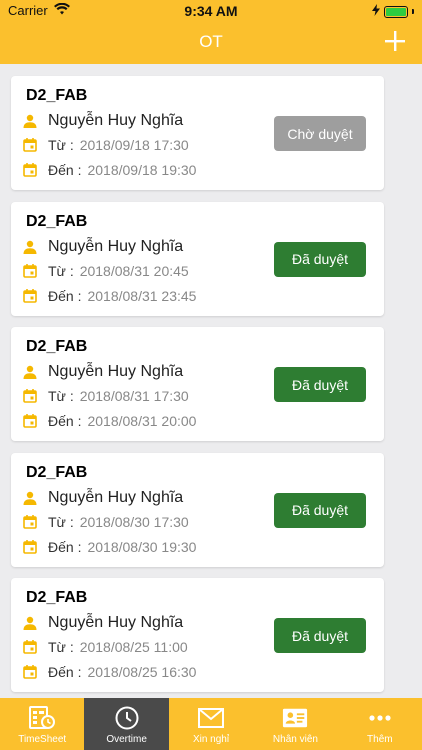 The image size is (422, 750). Describe the element at coordinates (142, 546) in the screenshot. I see `to-datetime: 2018/08/30 19:30` at that location.